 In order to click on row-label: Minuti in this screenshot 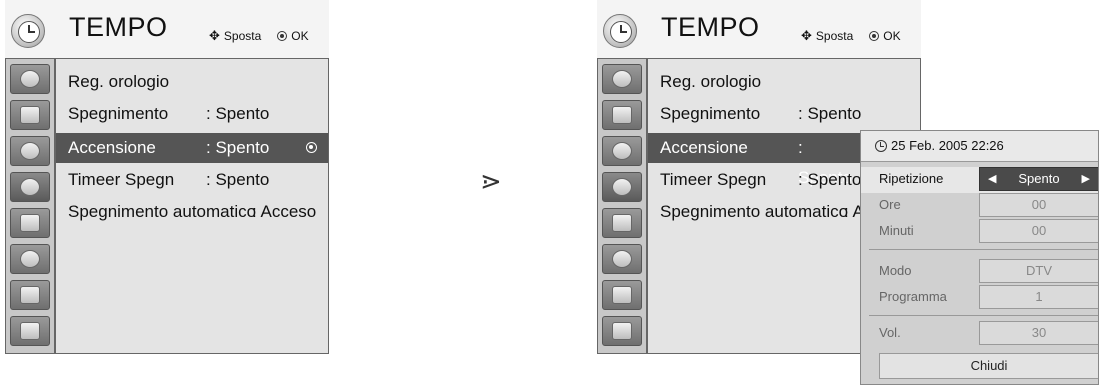, I will do `click(896, 230)`.